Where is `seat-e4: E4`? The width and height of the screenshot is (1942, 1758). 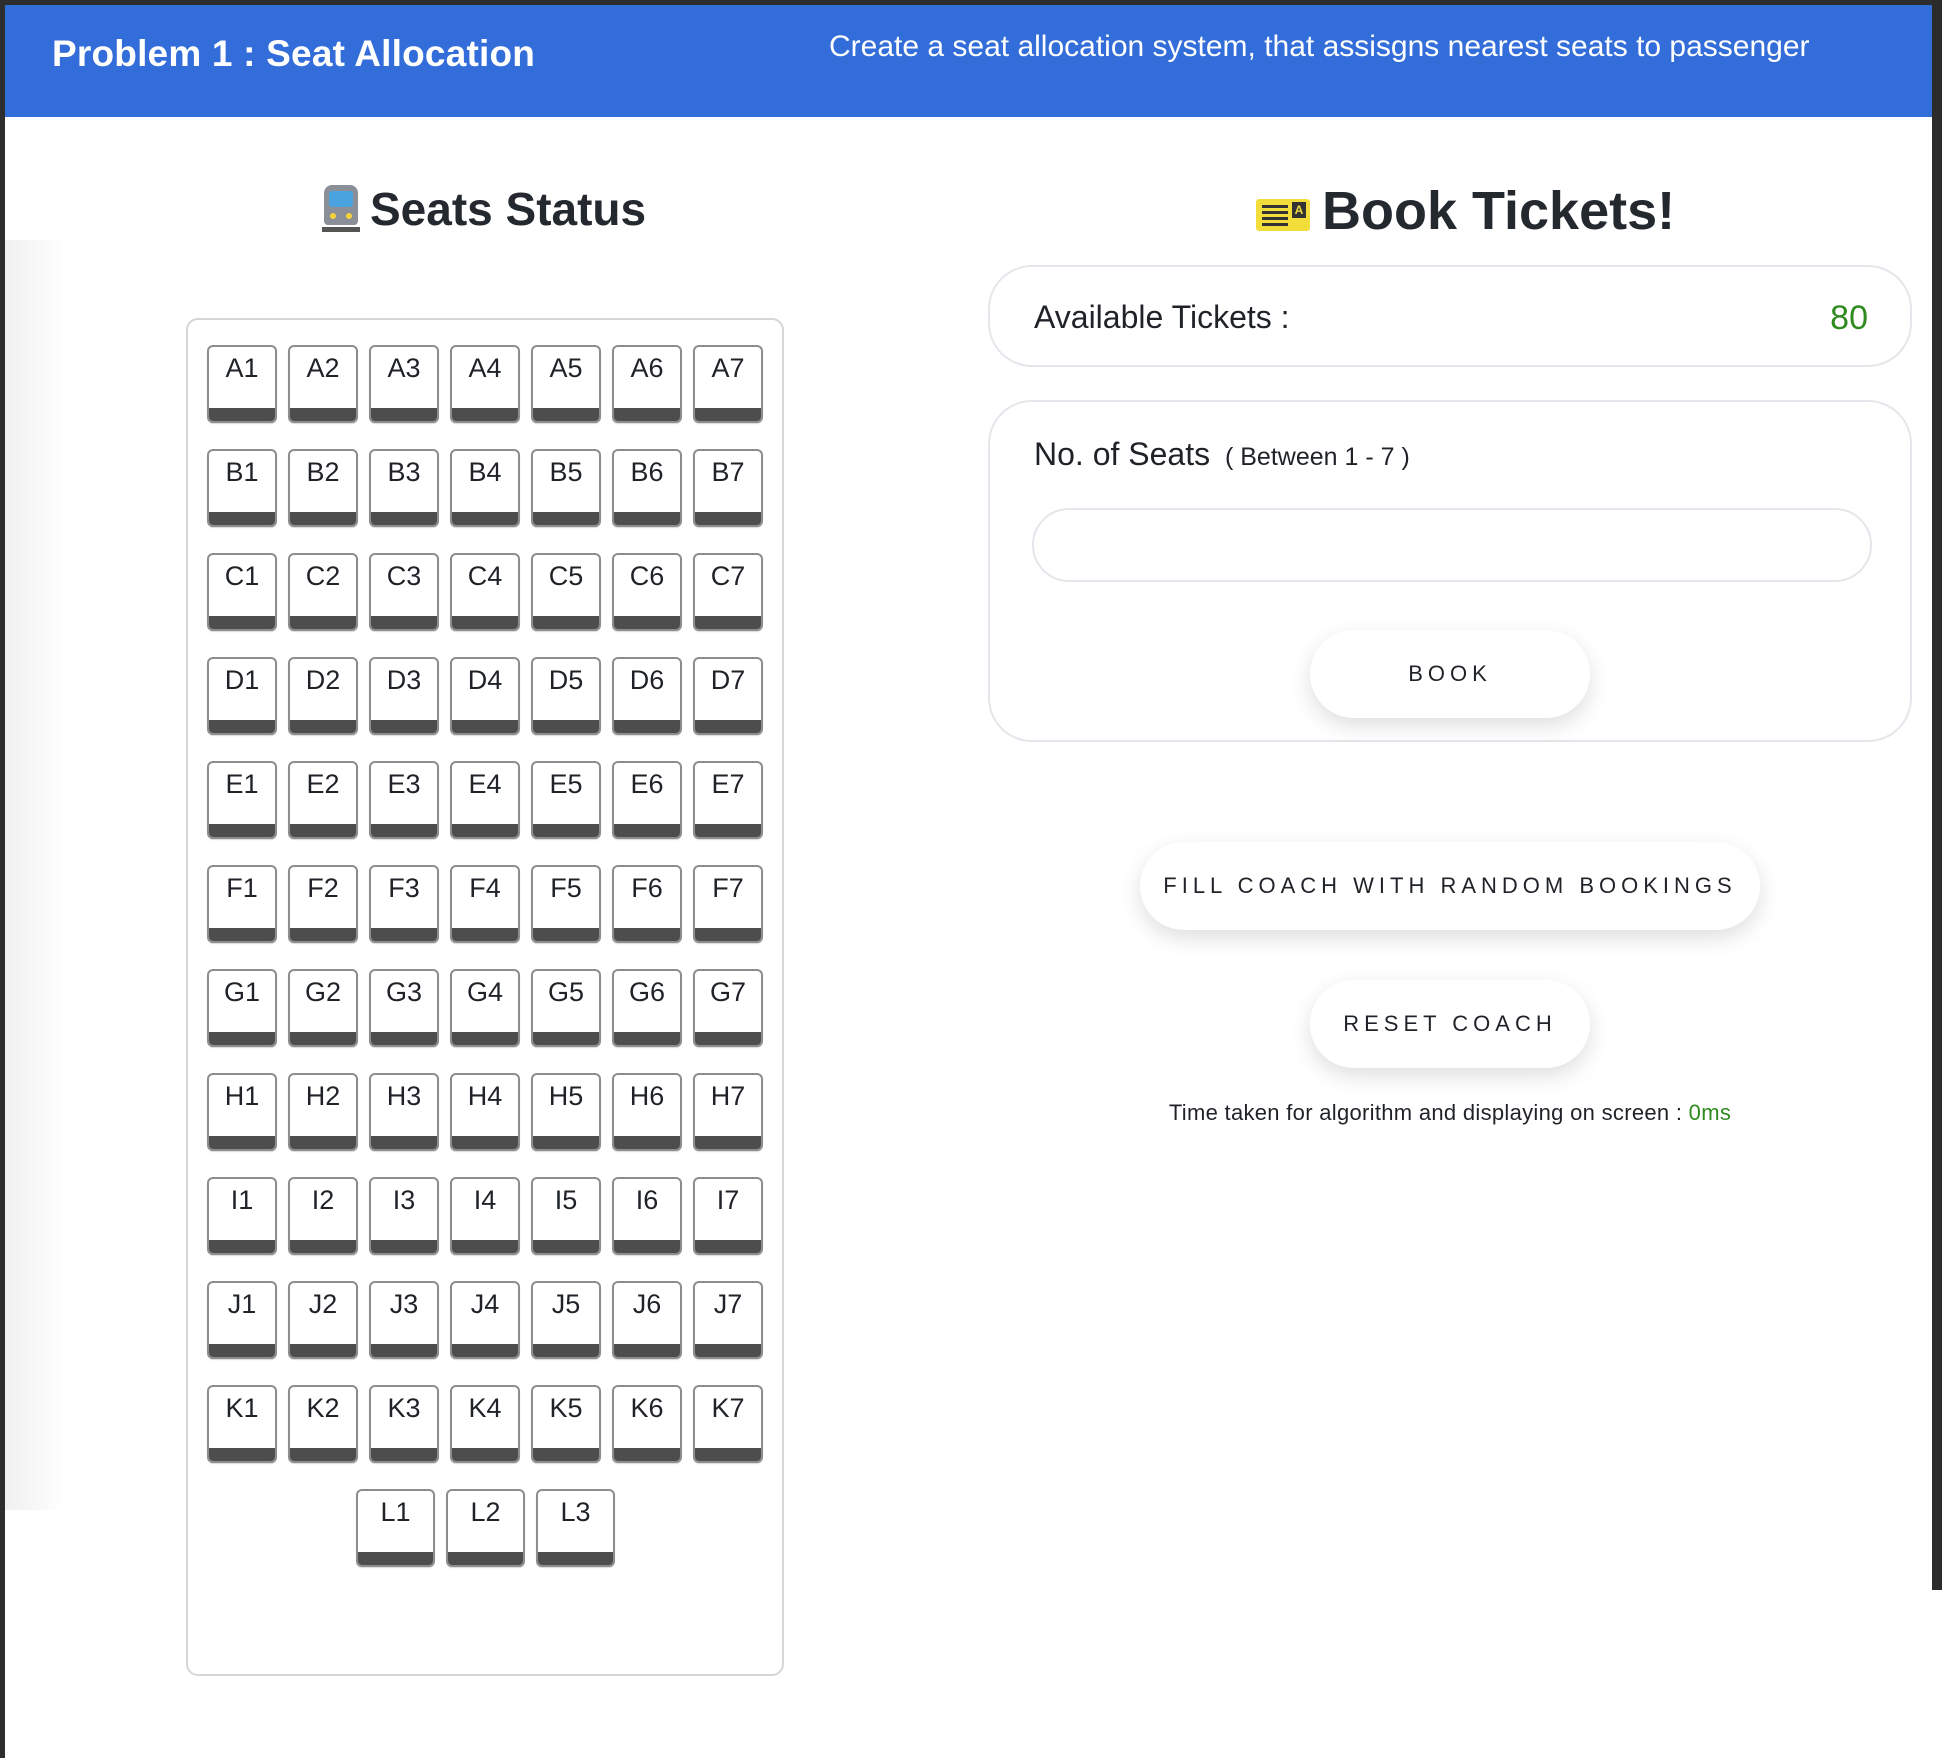
seat-e4: E4 is located at coordinates (485, 800).